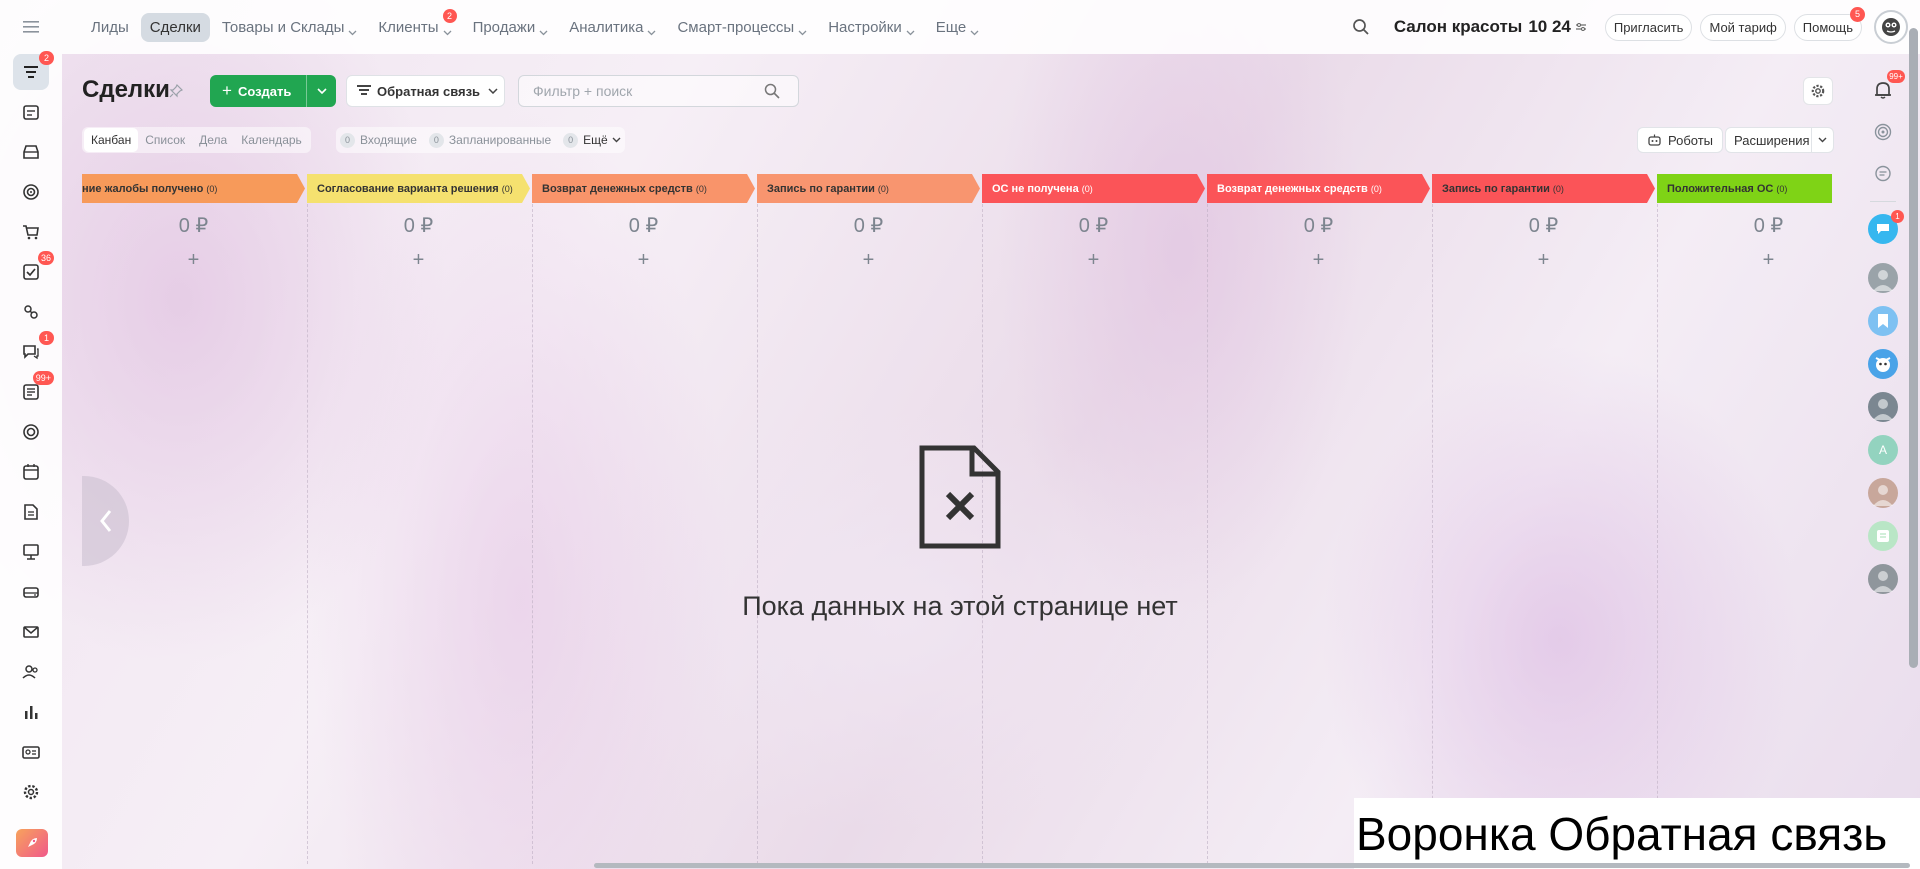 This screenshot has height=869, width=1920. What do you see at coordinates (32, 843) in the screenshot?
I see `rocket-icon` at bounding box center [32, 843].